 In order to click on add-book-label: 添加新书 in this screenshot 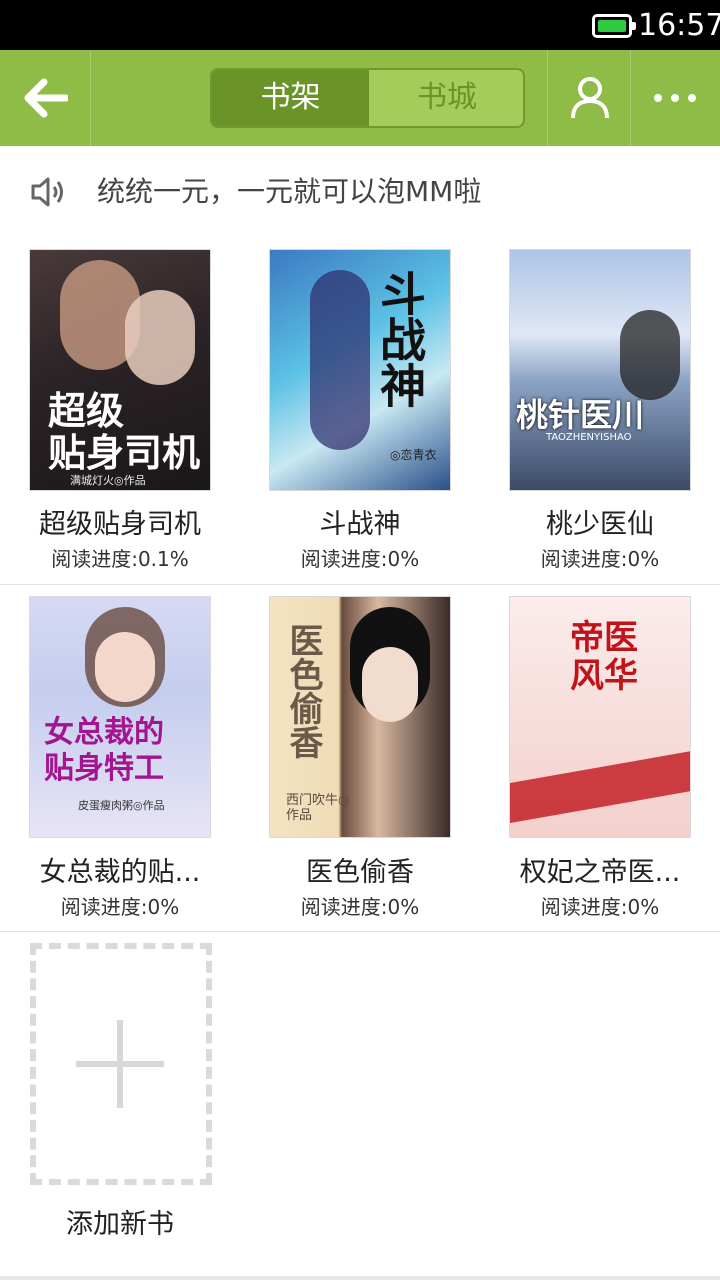, I will do `click(120, 1224)`.